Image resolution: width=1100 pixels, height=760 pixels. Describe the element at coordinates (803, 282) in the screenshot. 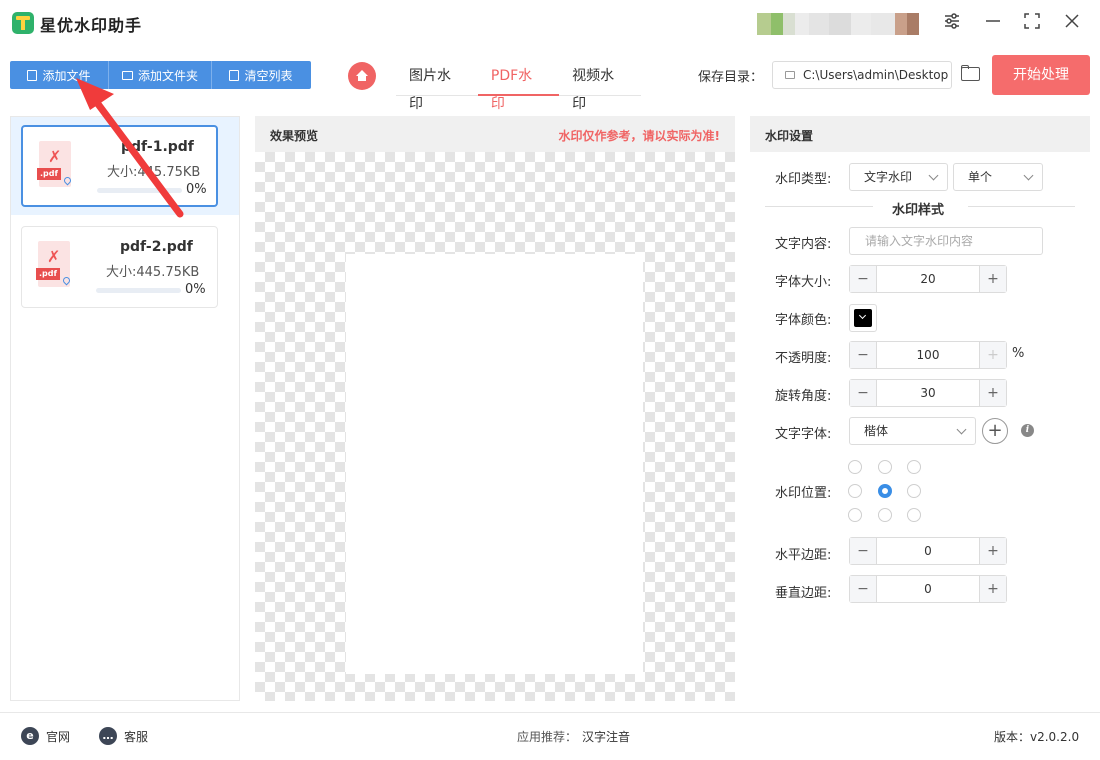

I see `size-label: 字体大小:` at that location.